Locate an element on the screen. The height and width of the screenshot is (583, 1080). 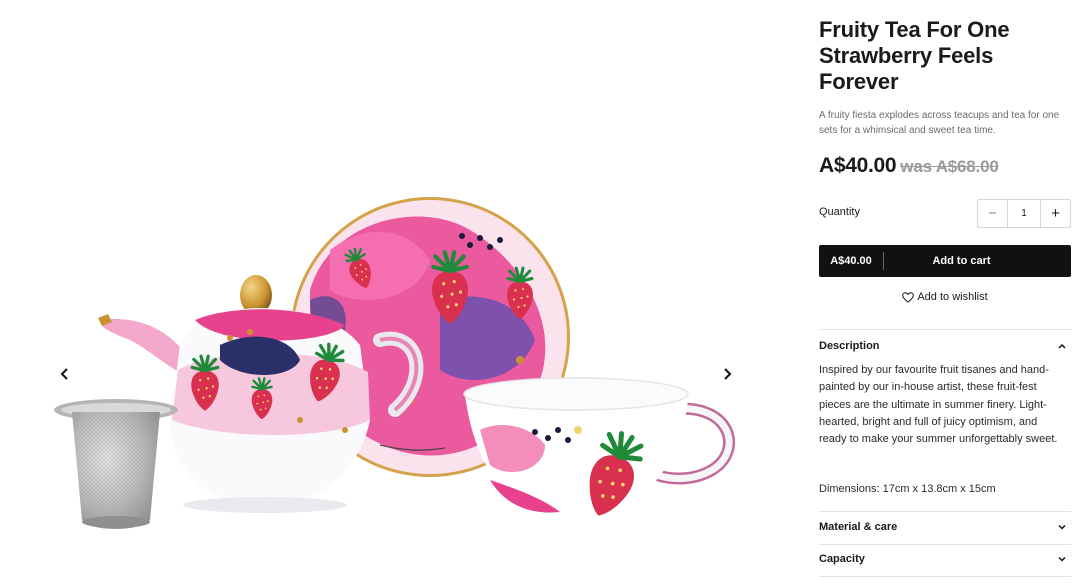
quantity-label: Quantity is located at coordinates (839, 212).